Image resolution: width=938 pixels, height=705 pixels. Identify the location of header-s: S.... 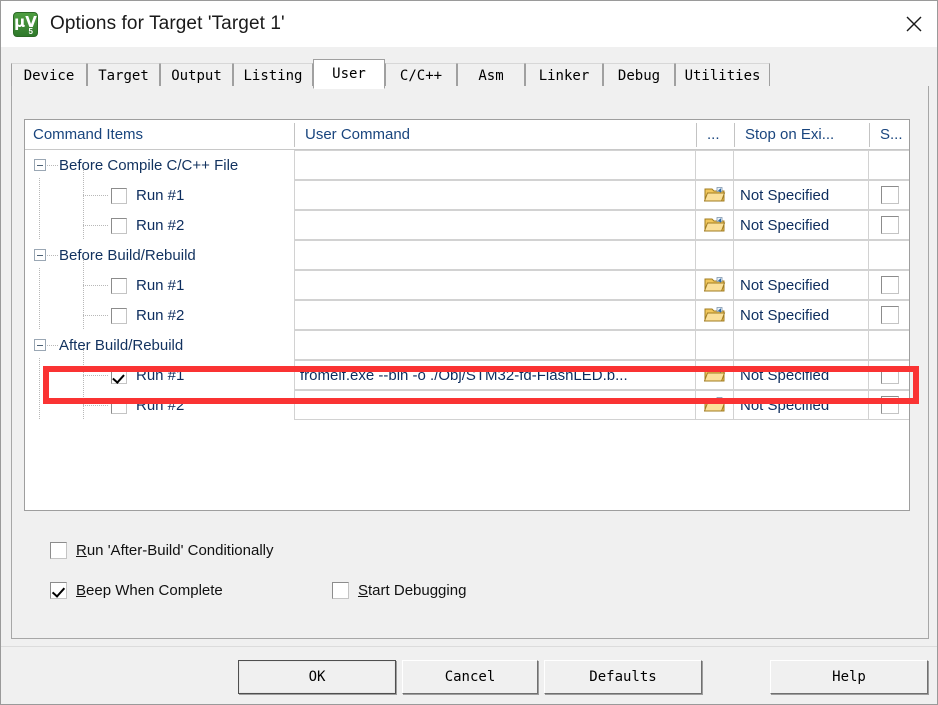
(890, 134).